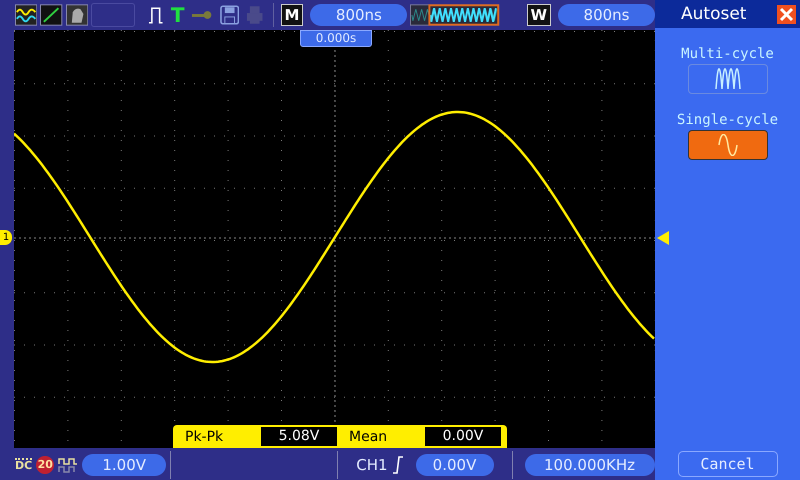 This screenshot has width=800, height=480. What do you see at coordinates (786, 14) in the screenshot?
I see `close-icon` at bounding box center [786, 14].